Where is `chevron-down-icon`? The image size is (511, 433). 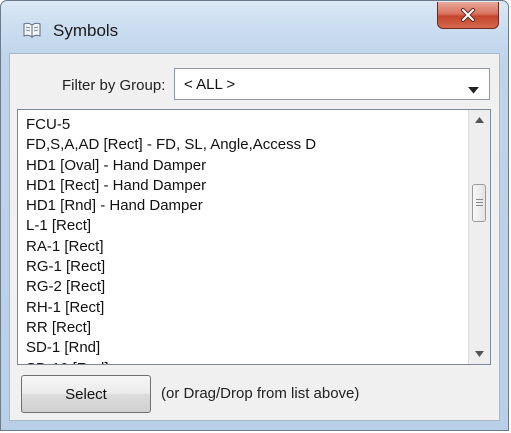
chevron-down-icon is located at coordinates (473, 90).